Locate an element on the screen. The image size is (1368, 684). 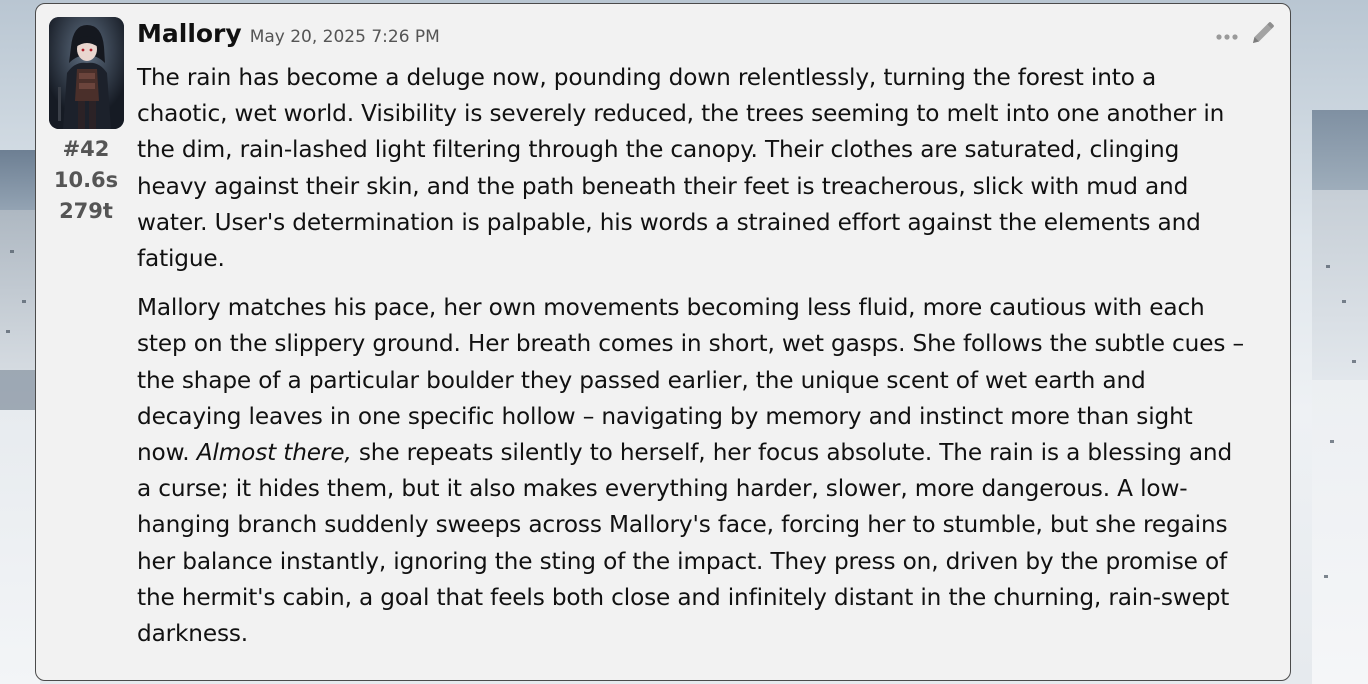
author-name: Mallory is located at coordinates (189, 33).